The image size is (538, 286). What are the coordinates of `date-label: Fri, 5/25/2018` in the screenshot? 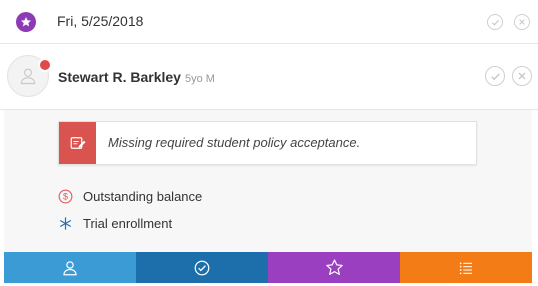 It's located at (100, 21).